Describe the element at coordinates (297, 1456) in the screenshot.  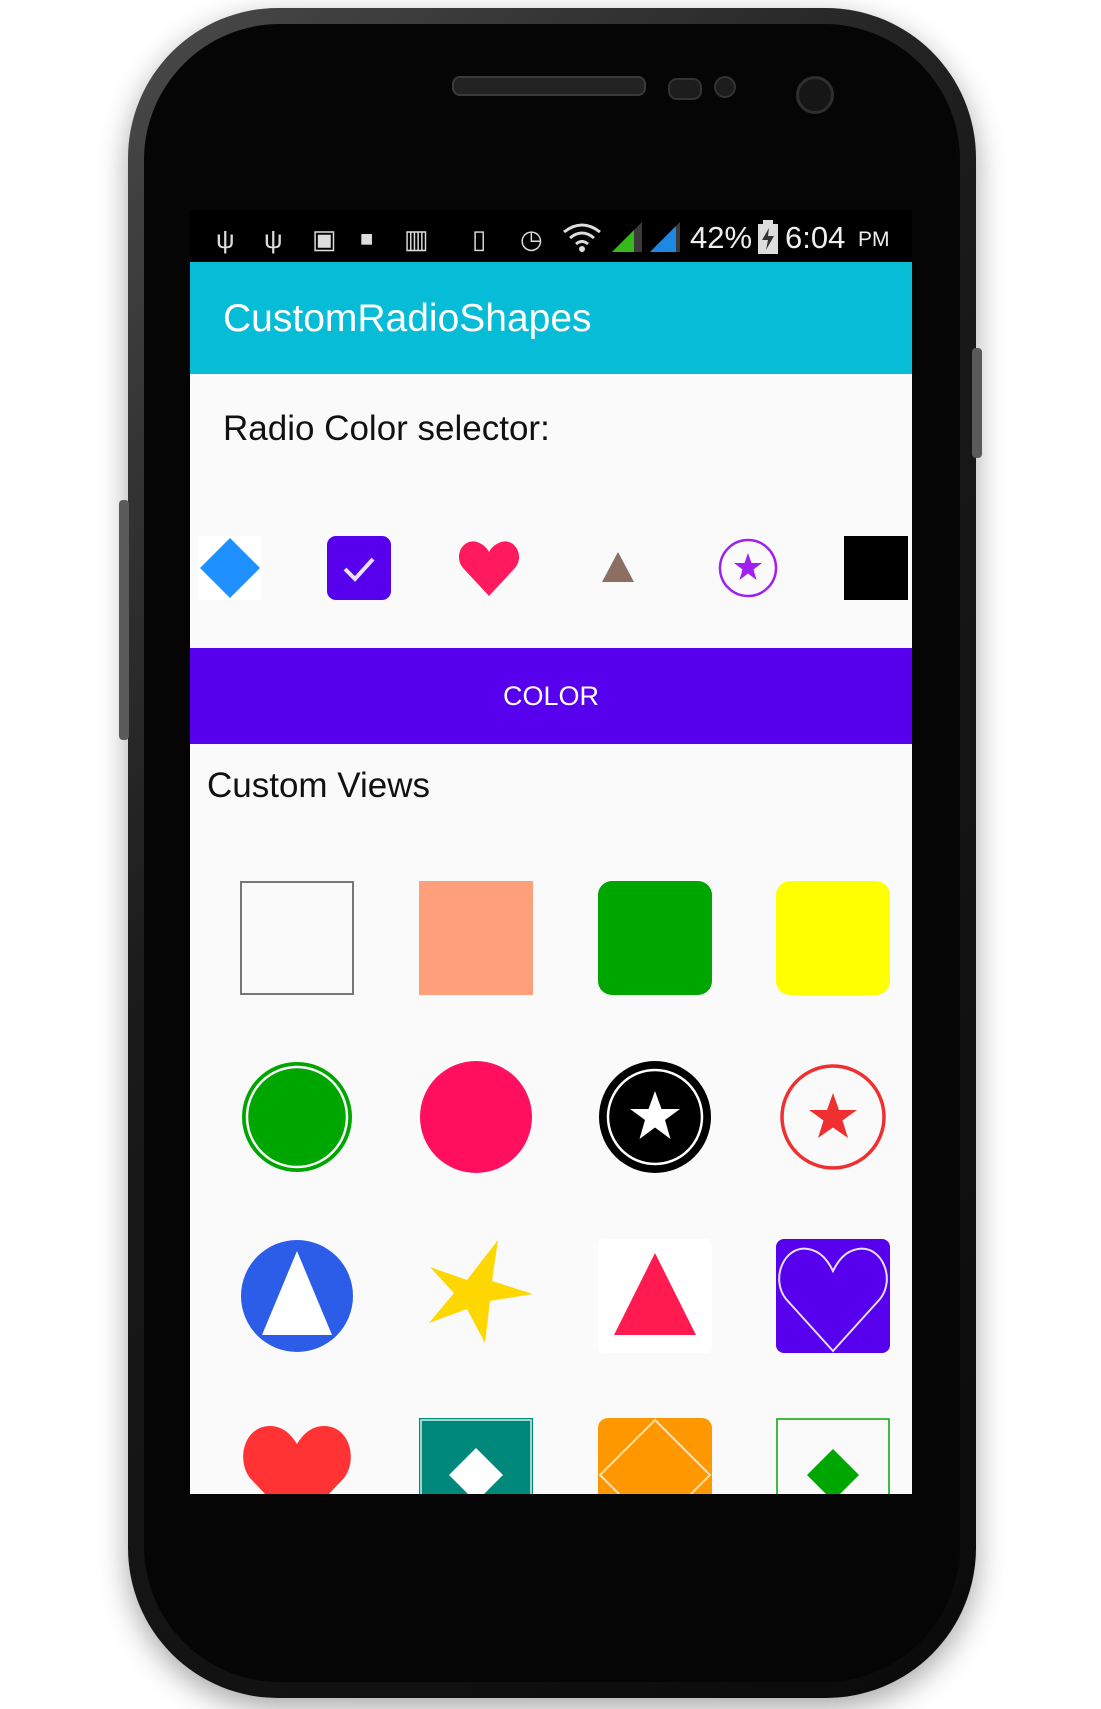
I see `custom-view-red-heart` at that location.